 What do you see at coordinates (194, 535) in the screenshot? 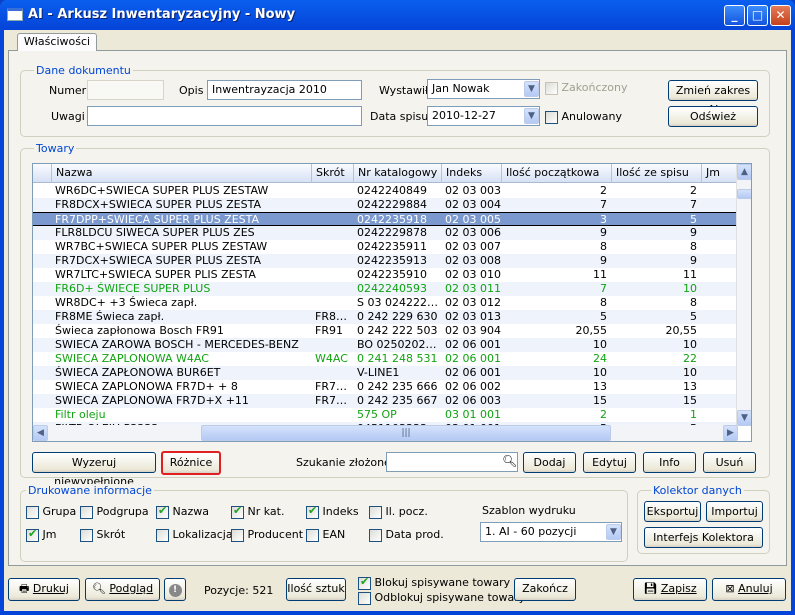
I see `print-option-checkbox: Lokalizacja` at bounding box center [194, 535].